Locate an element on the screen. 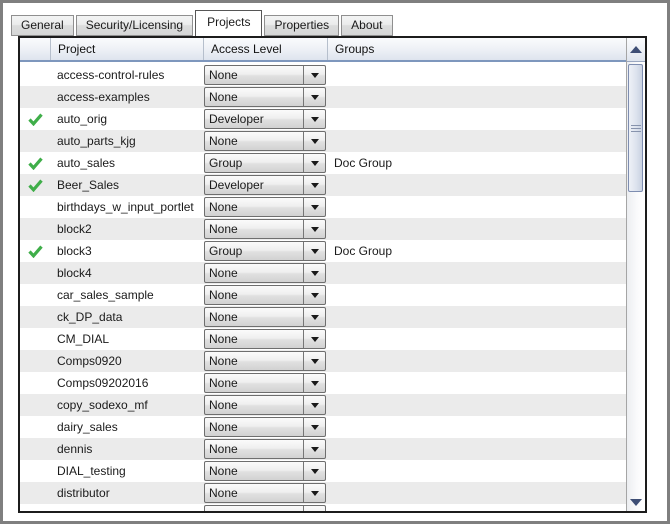  table-row: Beer_Sales Developer is located at coordinates (323, 185).